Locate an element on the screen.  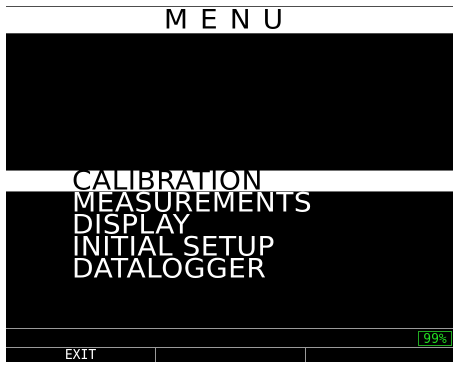
softkey-right is located at coordinates (379, 355).